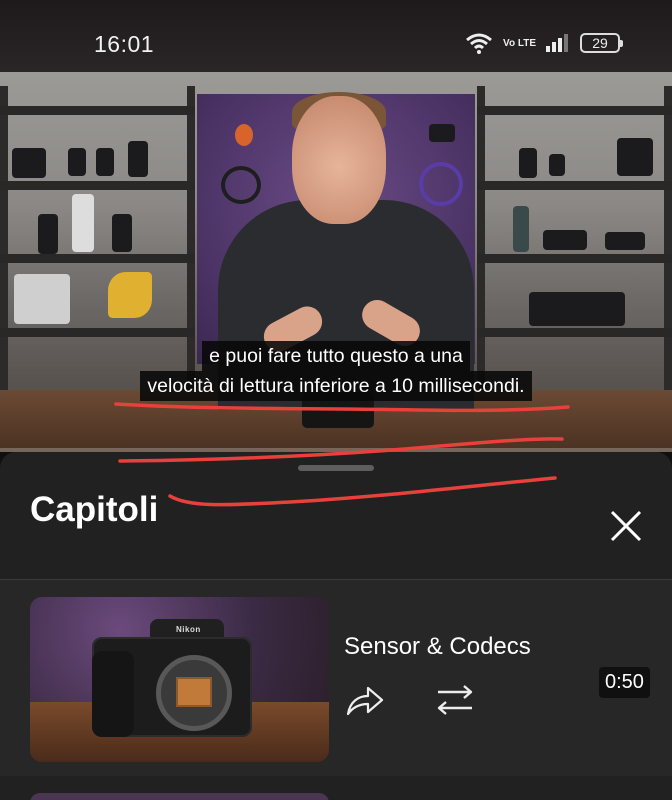  I want to click on thumbnail-camera-logo: Nikon, so click(188, 629).